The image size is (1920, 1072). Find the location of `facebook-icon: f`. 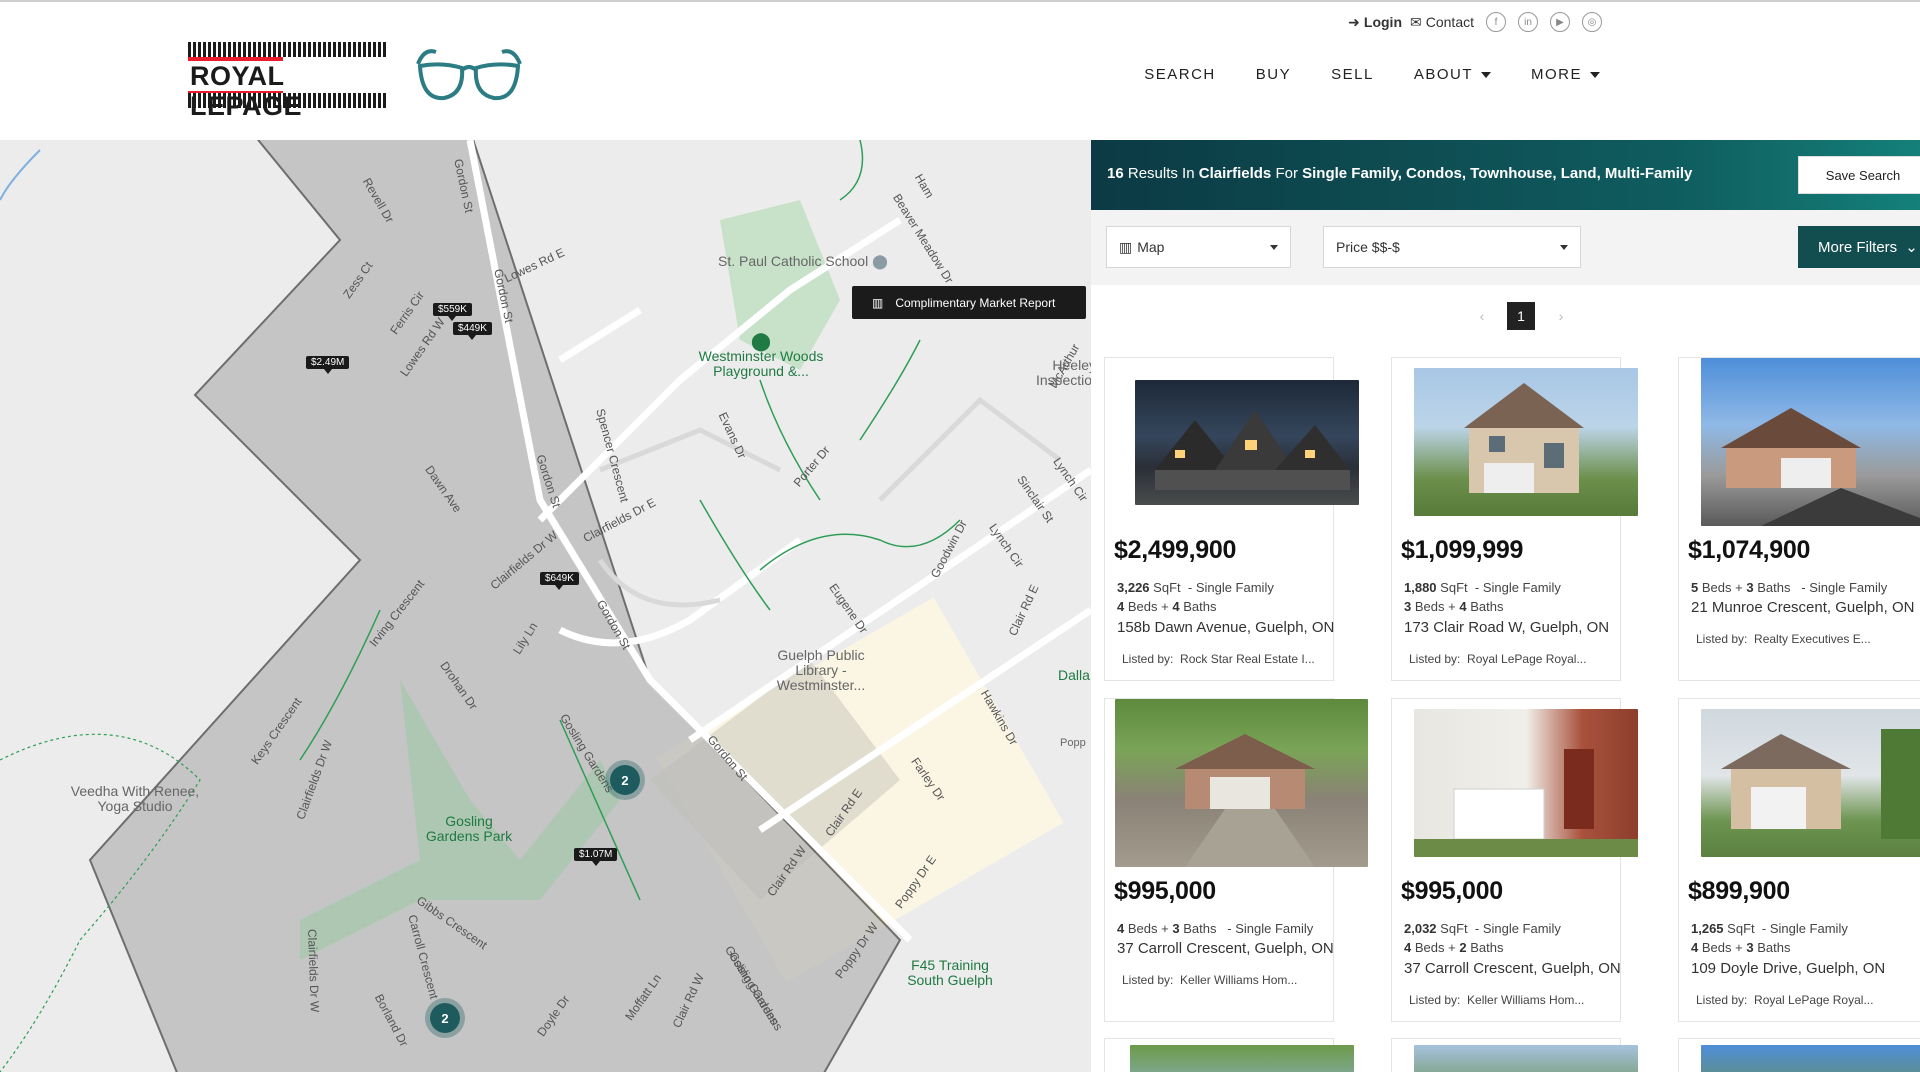

facebook-icon: f is located at coordinates (1496, 22).